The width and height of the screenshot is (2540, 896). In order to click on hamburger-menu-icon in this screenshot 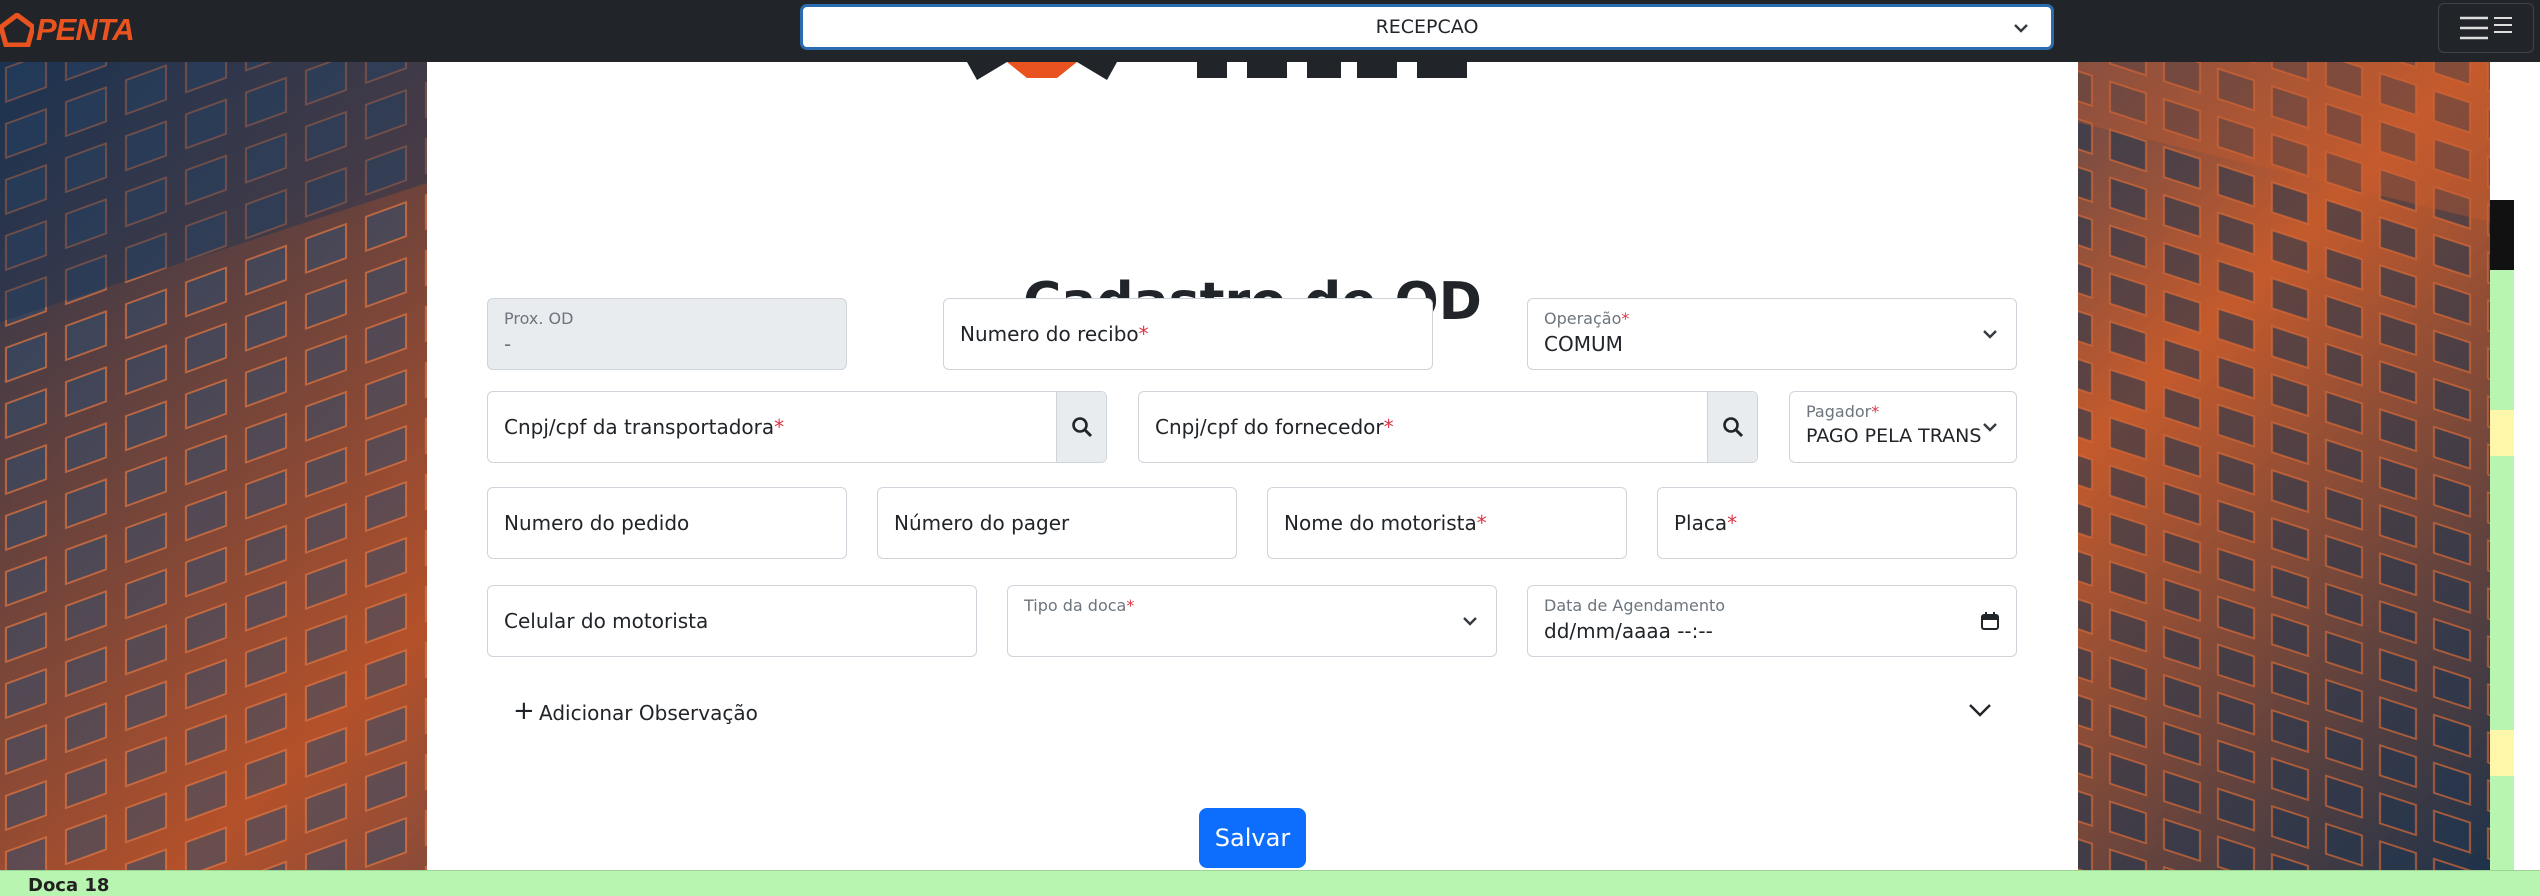, I will do `click(2486, 28)`.